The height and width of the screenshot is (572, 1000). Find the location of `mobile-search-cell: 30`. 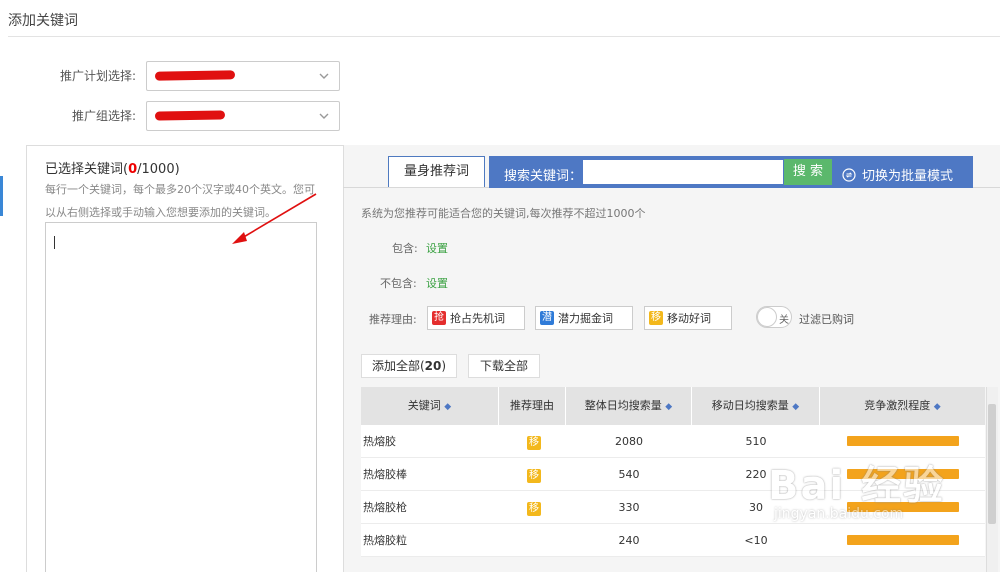

mobile-search-cell: 30 is located at coordinates (756, 507).